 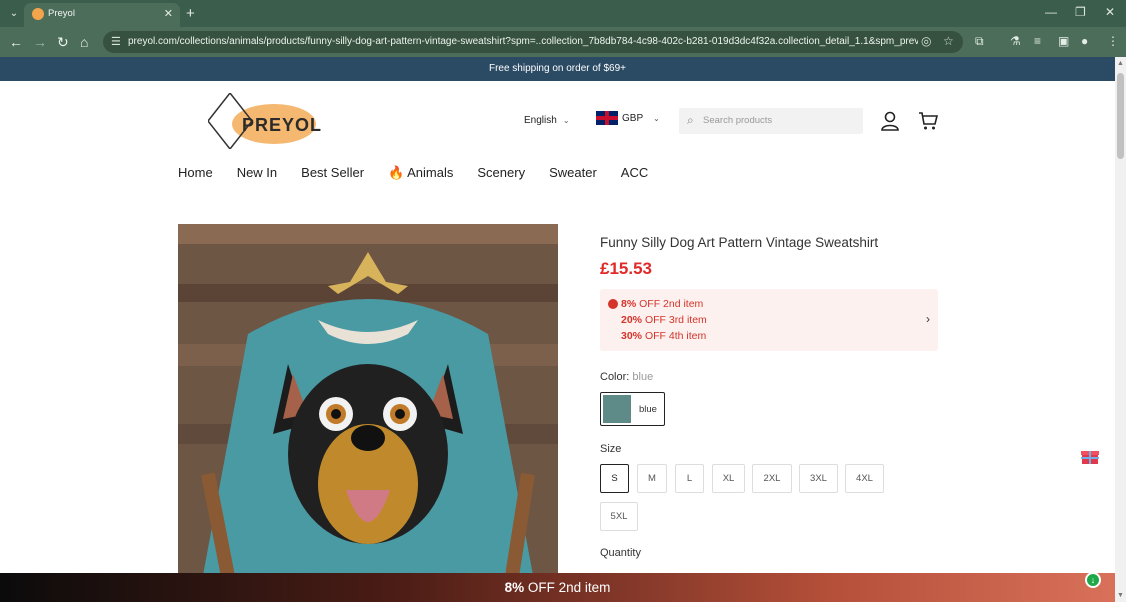 What do you see at coordinates (1120, 116) in the screenshot?
I see `scroll-thumb` at bounding box center [1120, 116].